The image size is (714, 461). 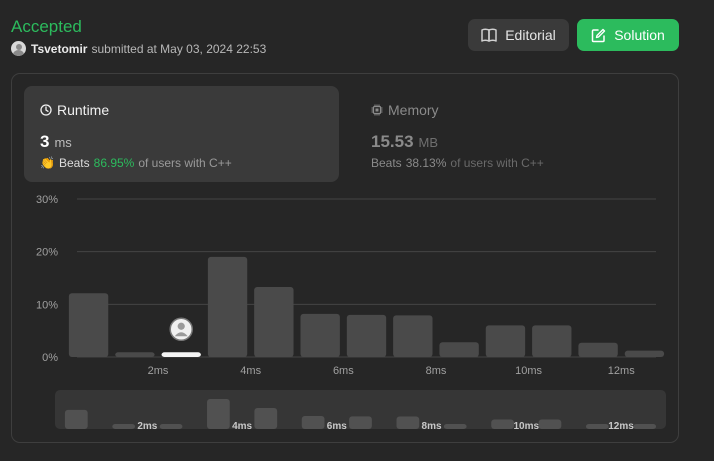 What do you see at coordinates (47, 200) in the screenshot?
I see `y-tick-label: 30%` at bounding box center [47, 200].